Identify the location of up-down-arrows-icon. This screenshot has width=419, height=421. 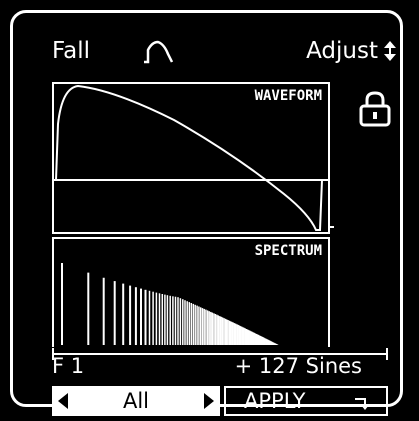
(390, 51).